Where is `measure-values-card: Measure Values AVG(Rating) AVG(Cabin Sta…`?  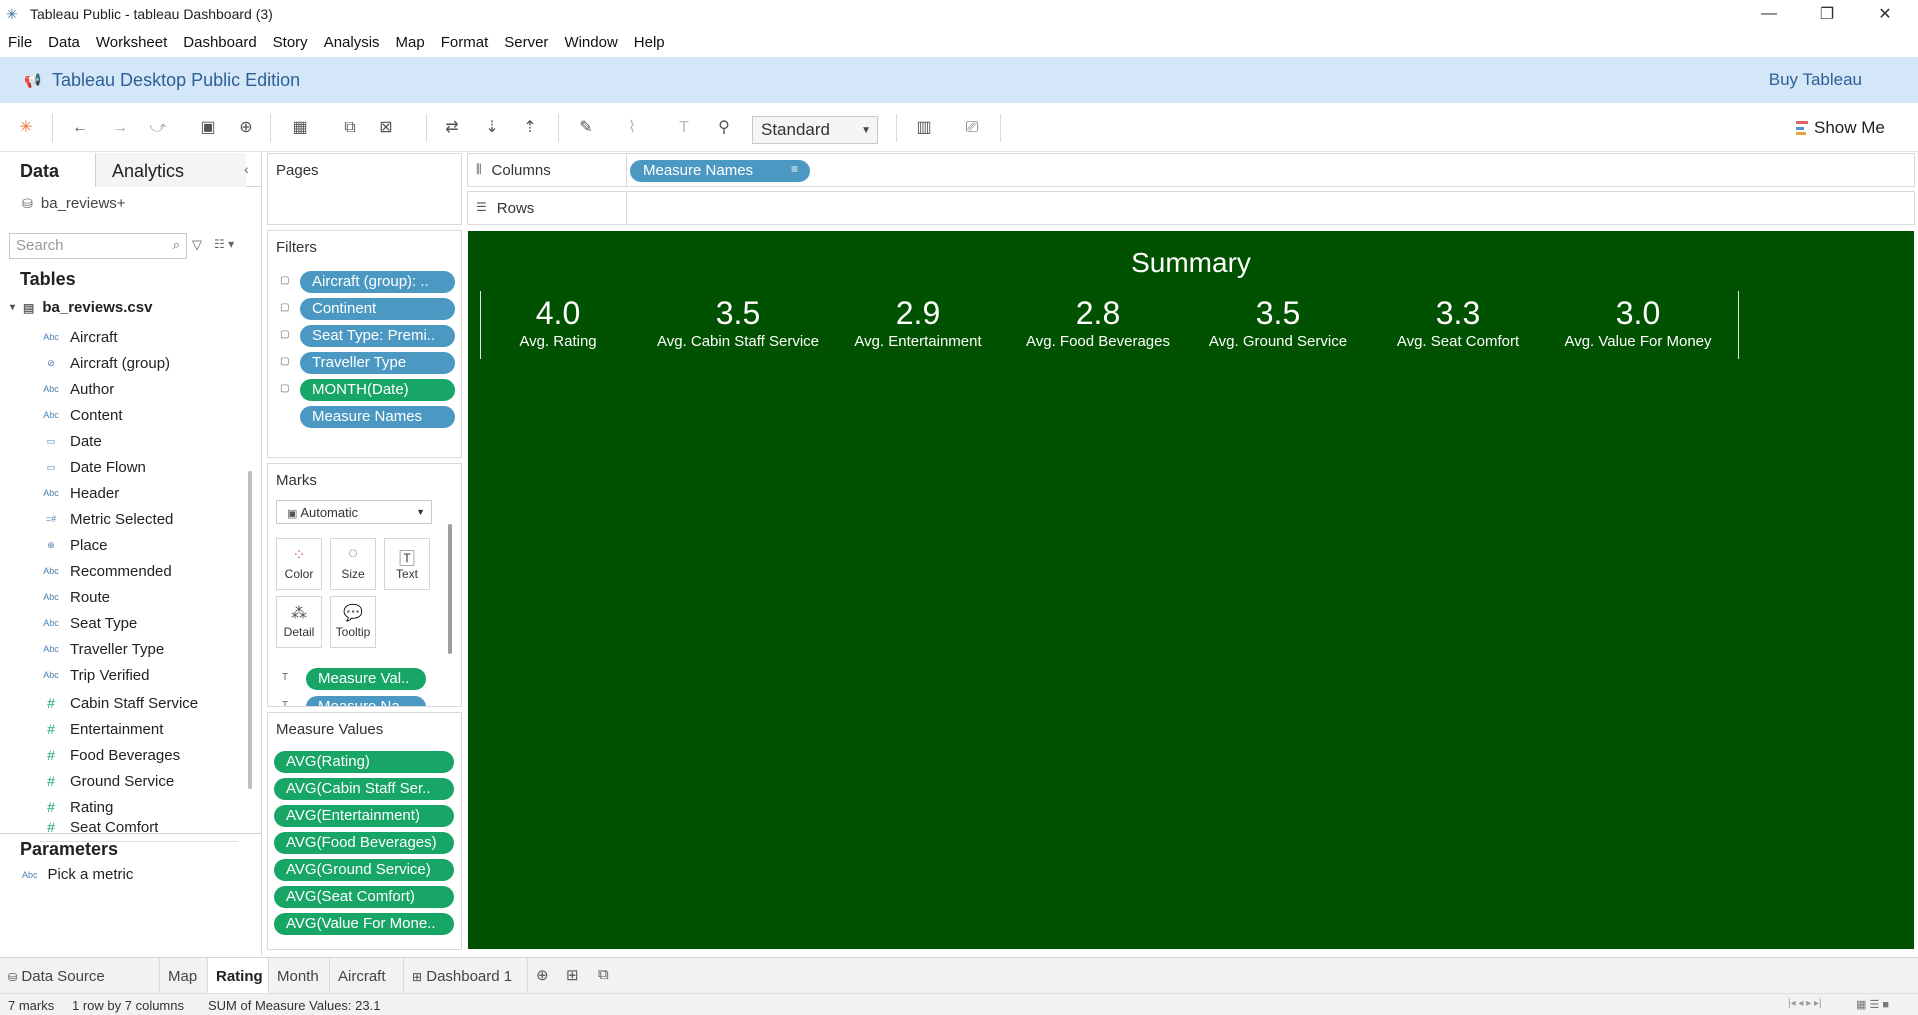
measure-values-card: Measure Values AVG(Rating) AVG(Cabin Sta… is located at coordinates (364, 831).